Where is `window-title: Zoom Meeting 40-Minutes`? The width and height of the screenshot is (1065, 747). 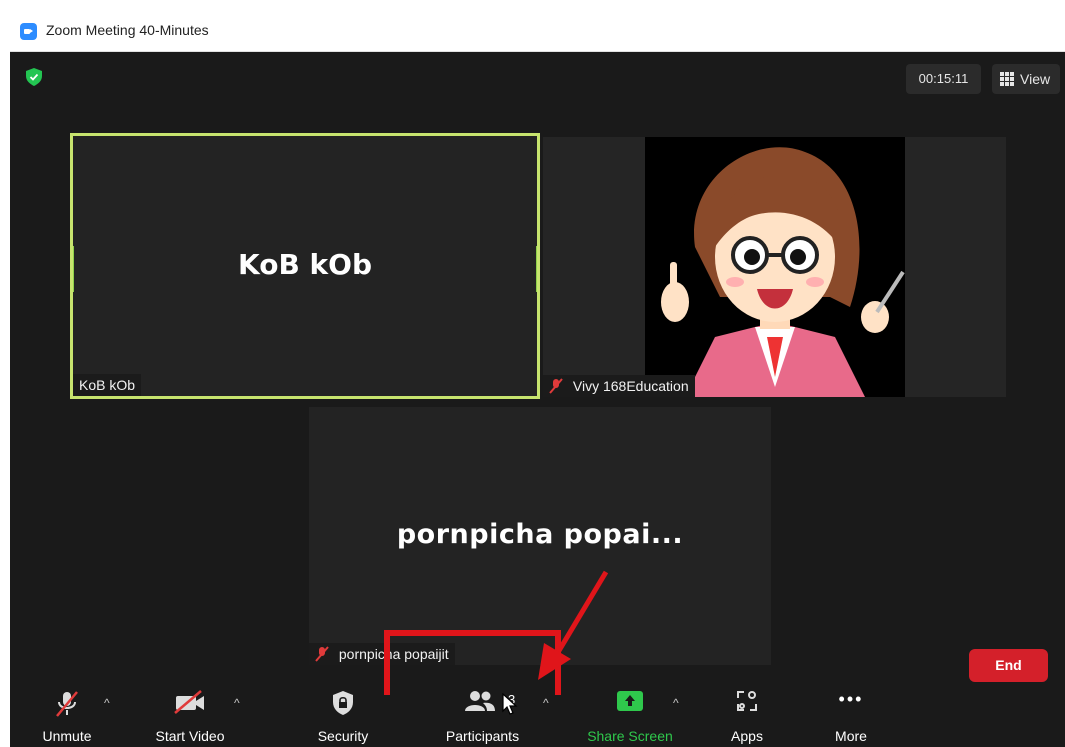
window-title: Zoom Meeting 40-Minutes is located at coordinates (127, 30).